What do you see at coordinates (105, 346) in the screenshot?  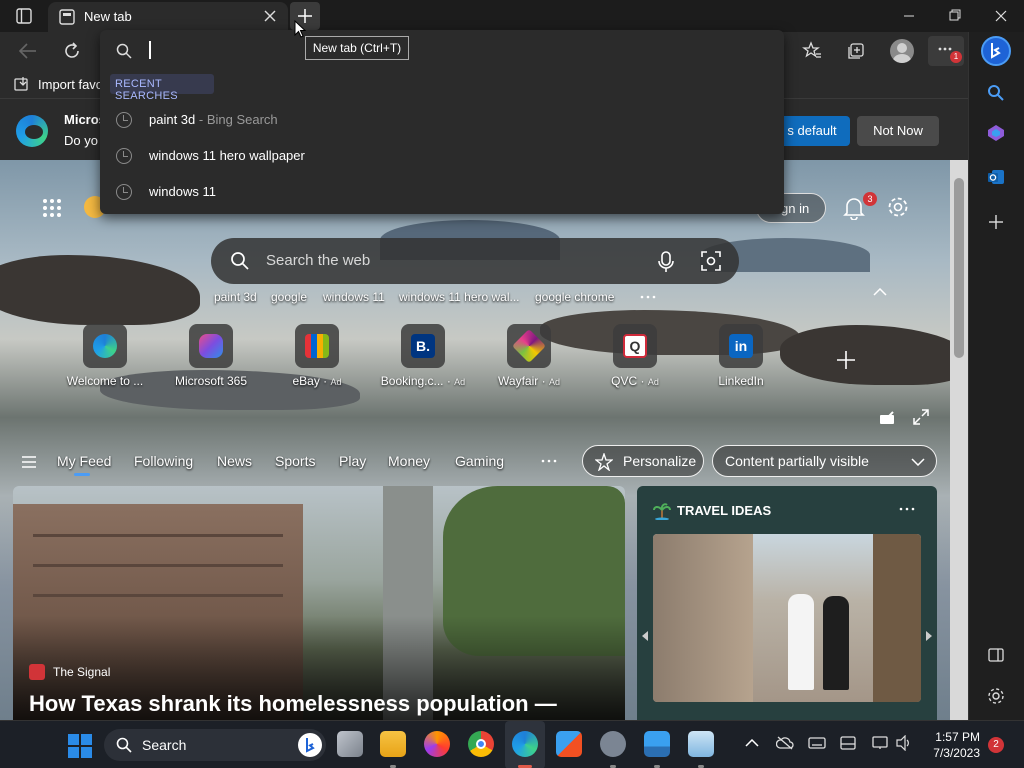 I see `edge-icon` at bounding box center [105, 346].